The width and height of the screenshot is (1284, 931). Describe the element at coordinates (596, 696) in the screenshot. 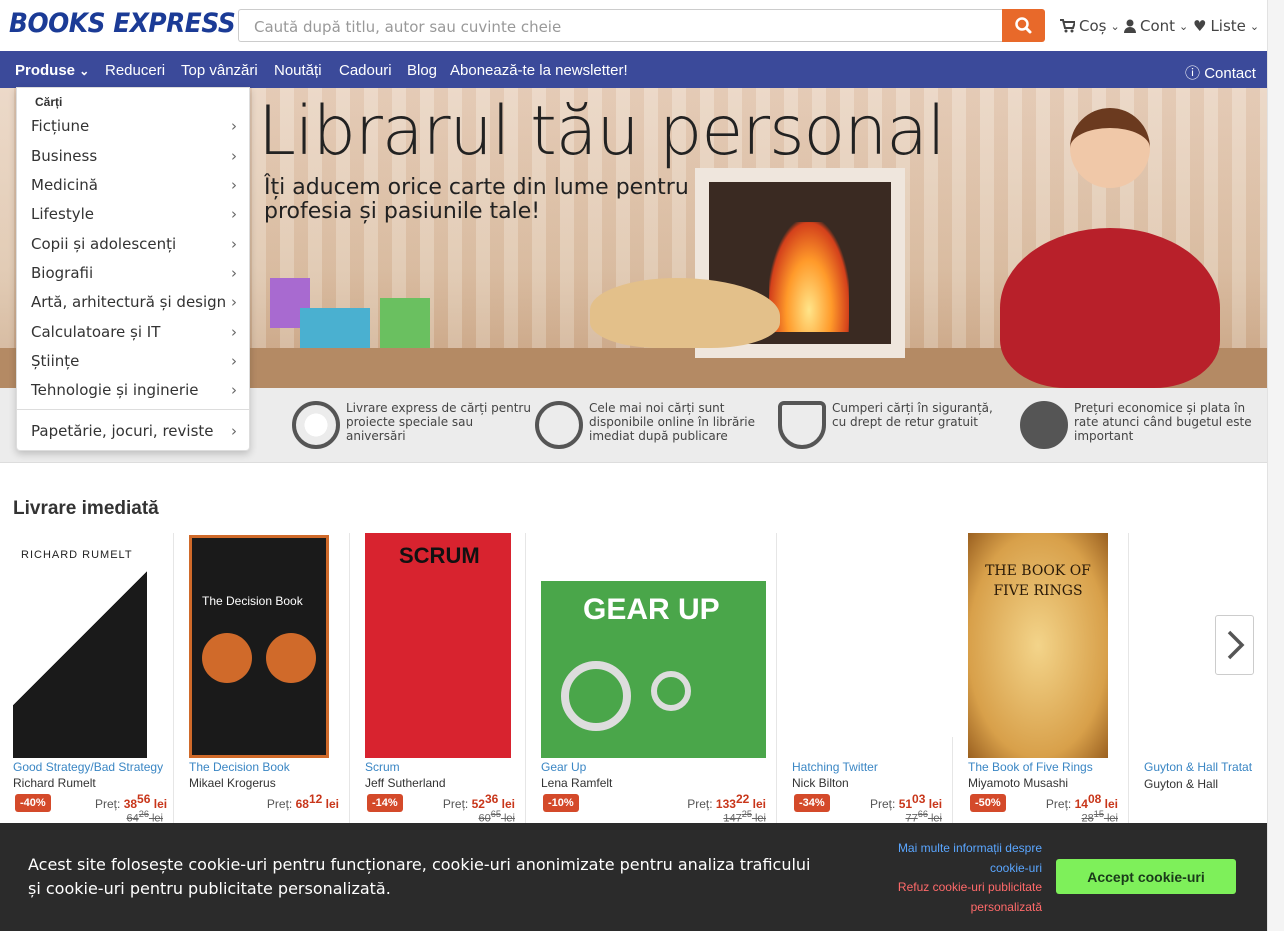

I see `gear-icon` at that location.